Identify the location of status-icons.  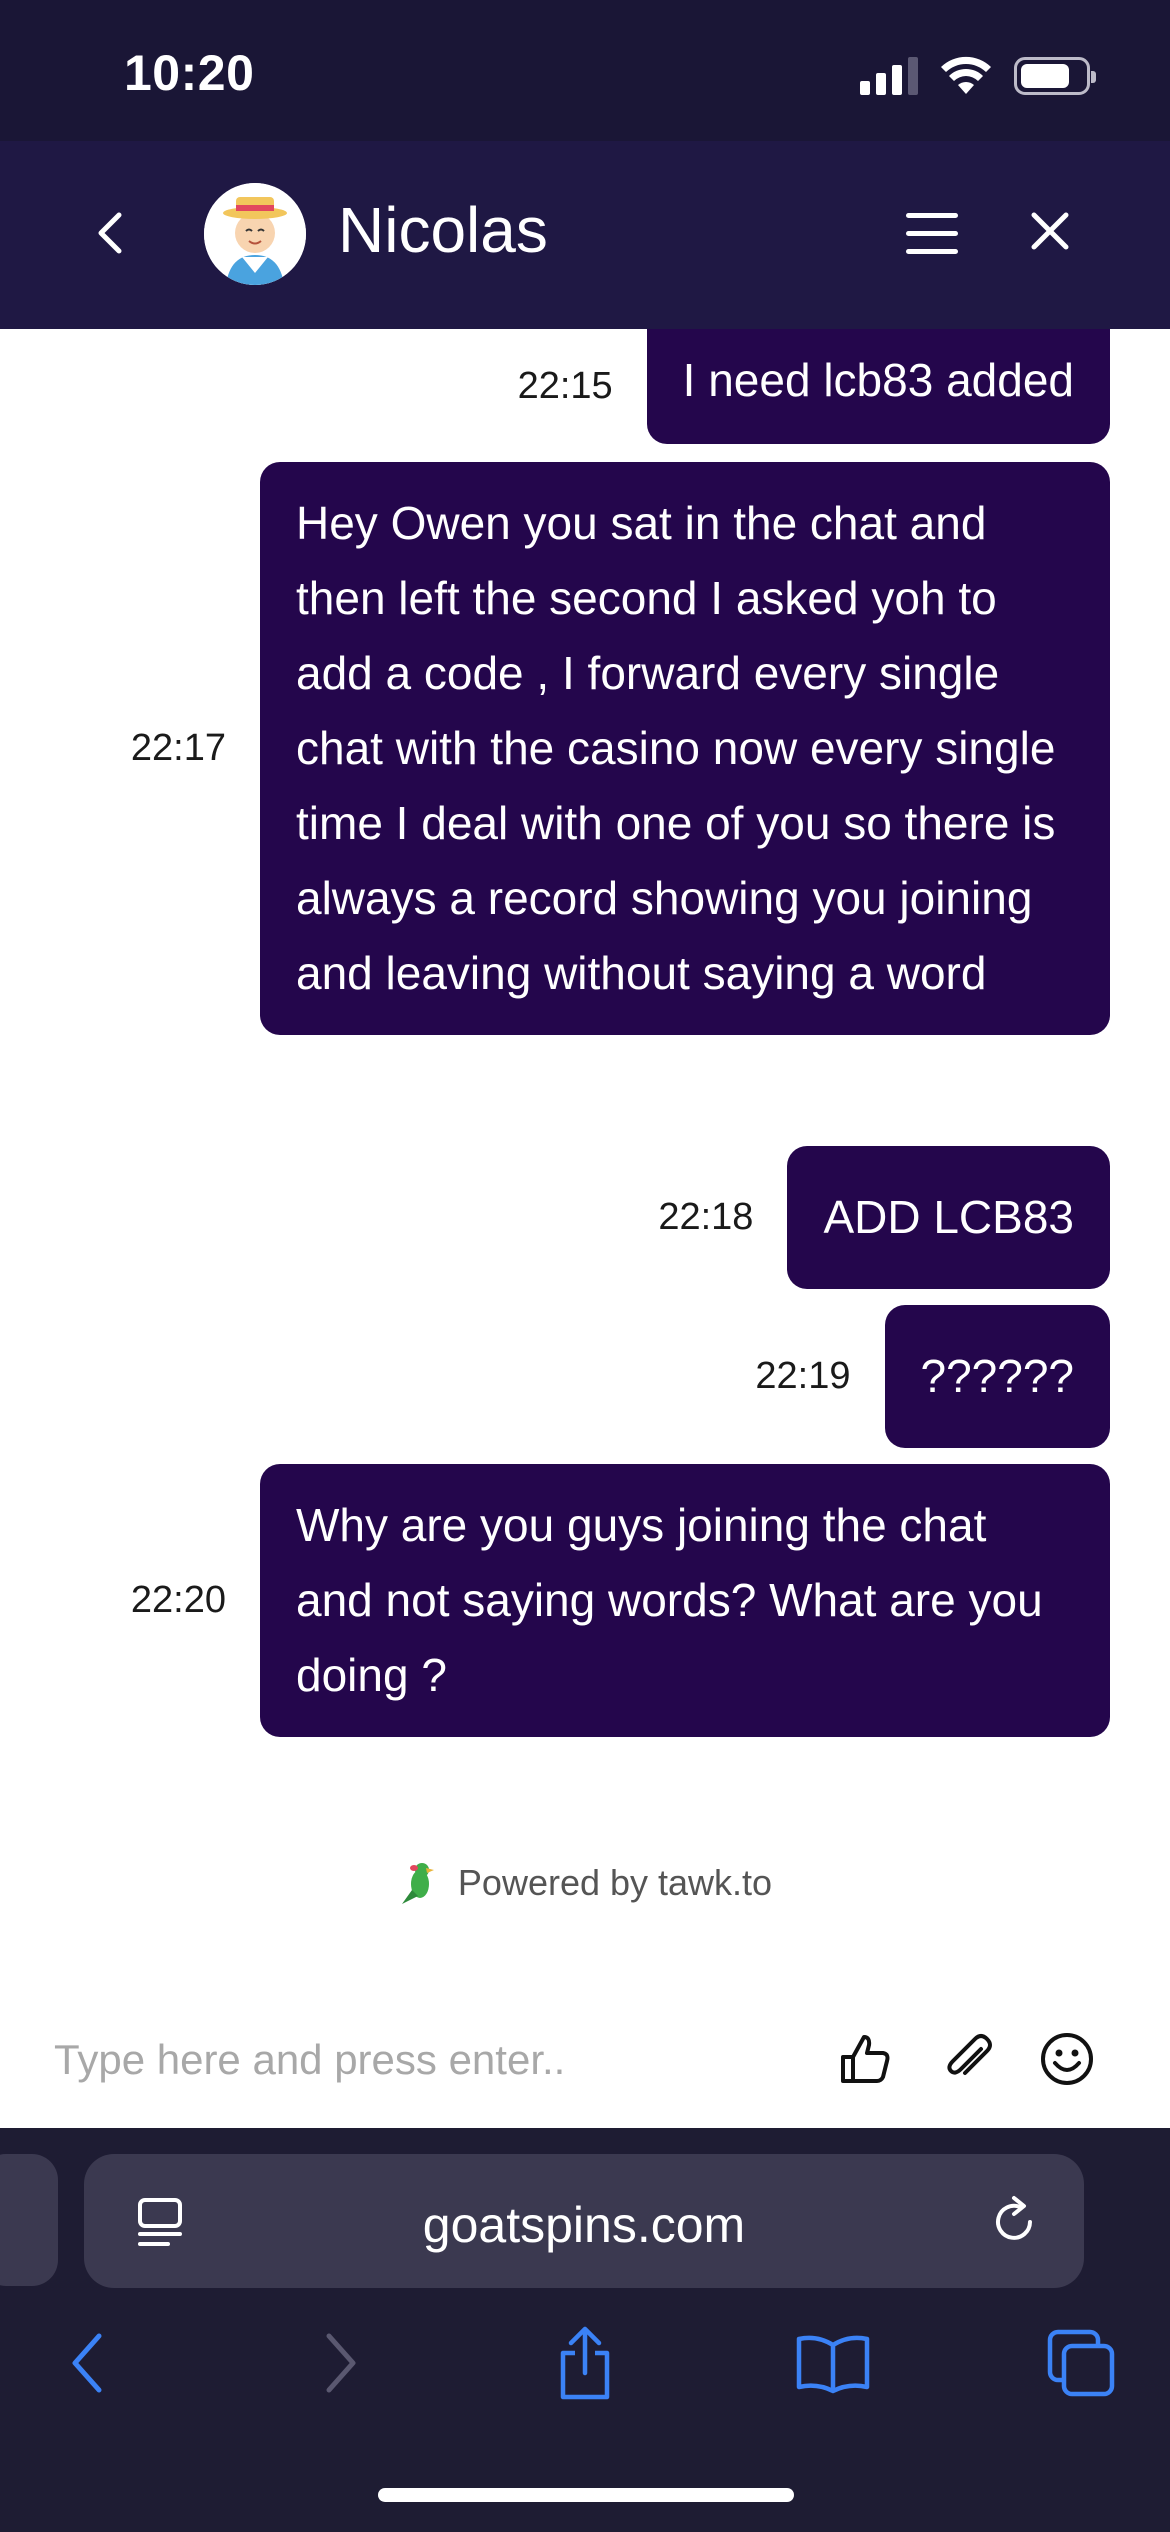
(978, 76).